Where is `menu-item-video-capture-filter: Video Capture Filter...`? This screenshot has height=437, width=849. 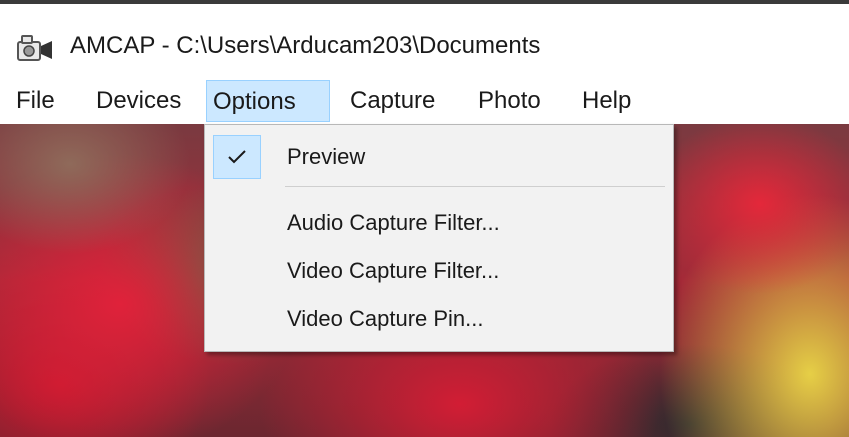 menu-item-video-capture-filter: Video Capture Filter... is located at coordinates (393, 271).